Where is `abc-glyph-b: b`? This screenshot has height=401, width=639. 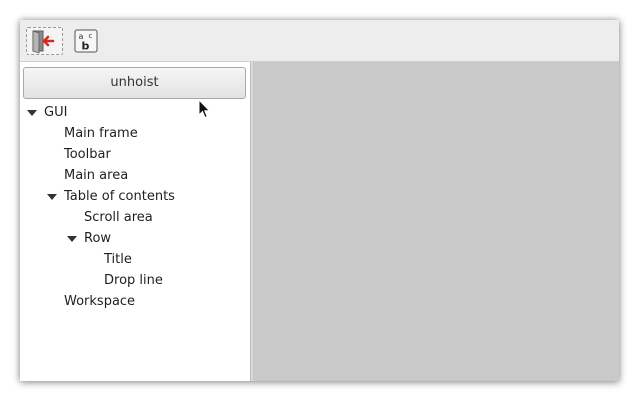 abc-glyph-b: b is located at coordinates (86, 46).